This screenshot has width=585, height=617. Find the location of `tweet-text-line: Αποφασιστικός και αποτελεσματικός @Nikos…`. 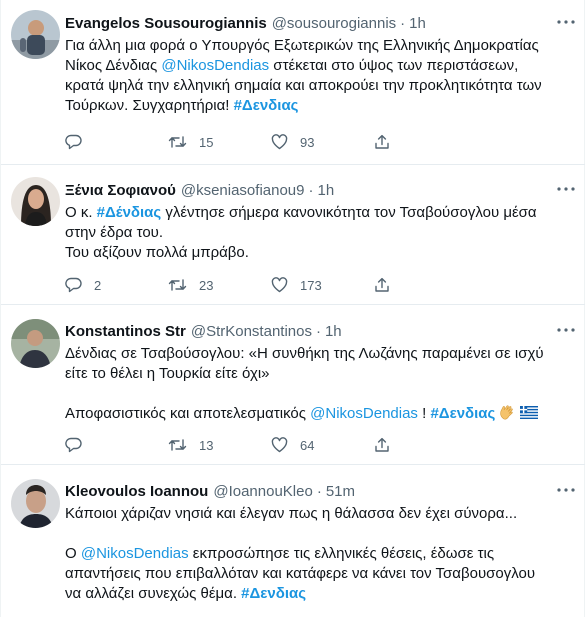

tweet-text-line: Αποφασιστικός και αποτελεσματικός @Nikos… is located at coordinates (319, 414).